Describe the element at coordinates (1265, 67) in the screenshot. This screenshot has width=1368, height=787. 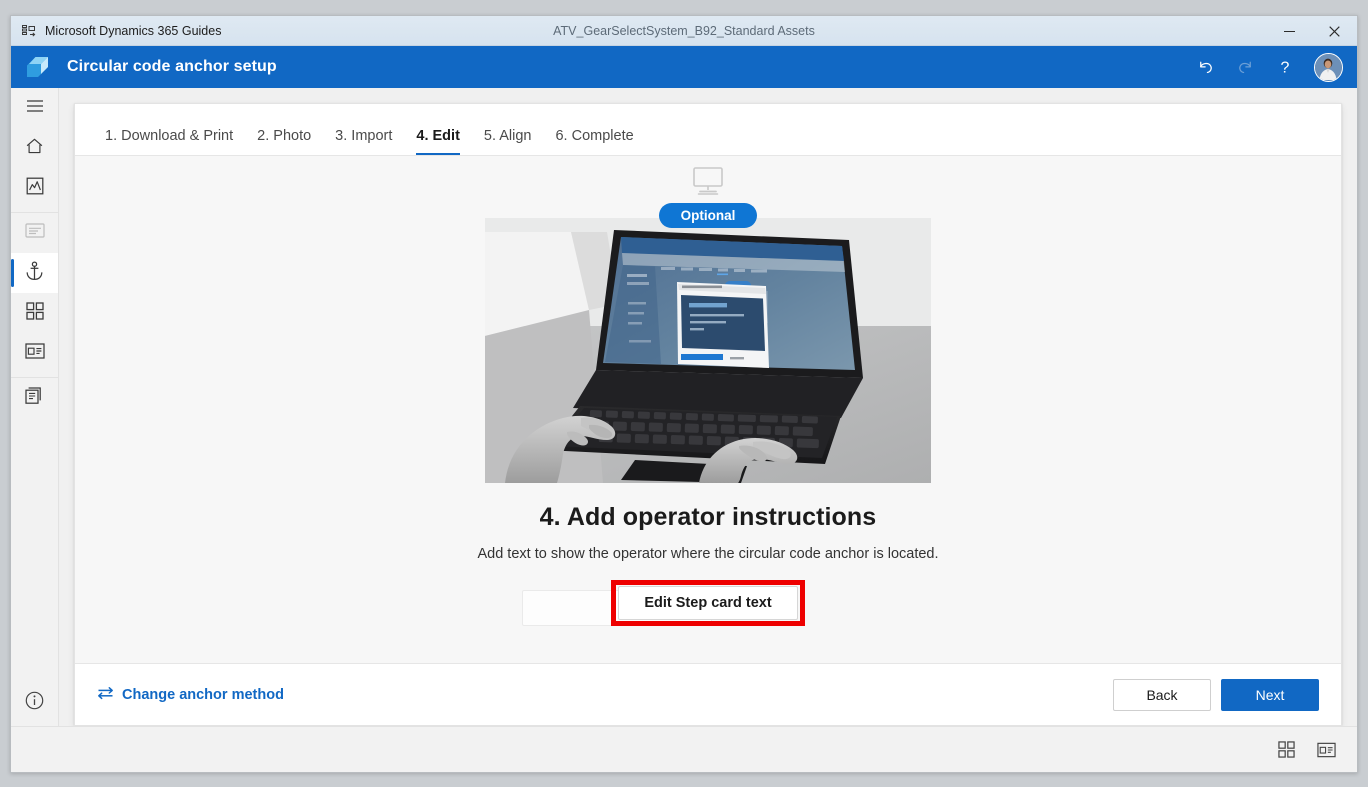
I see `header-actions: ?` at that location.